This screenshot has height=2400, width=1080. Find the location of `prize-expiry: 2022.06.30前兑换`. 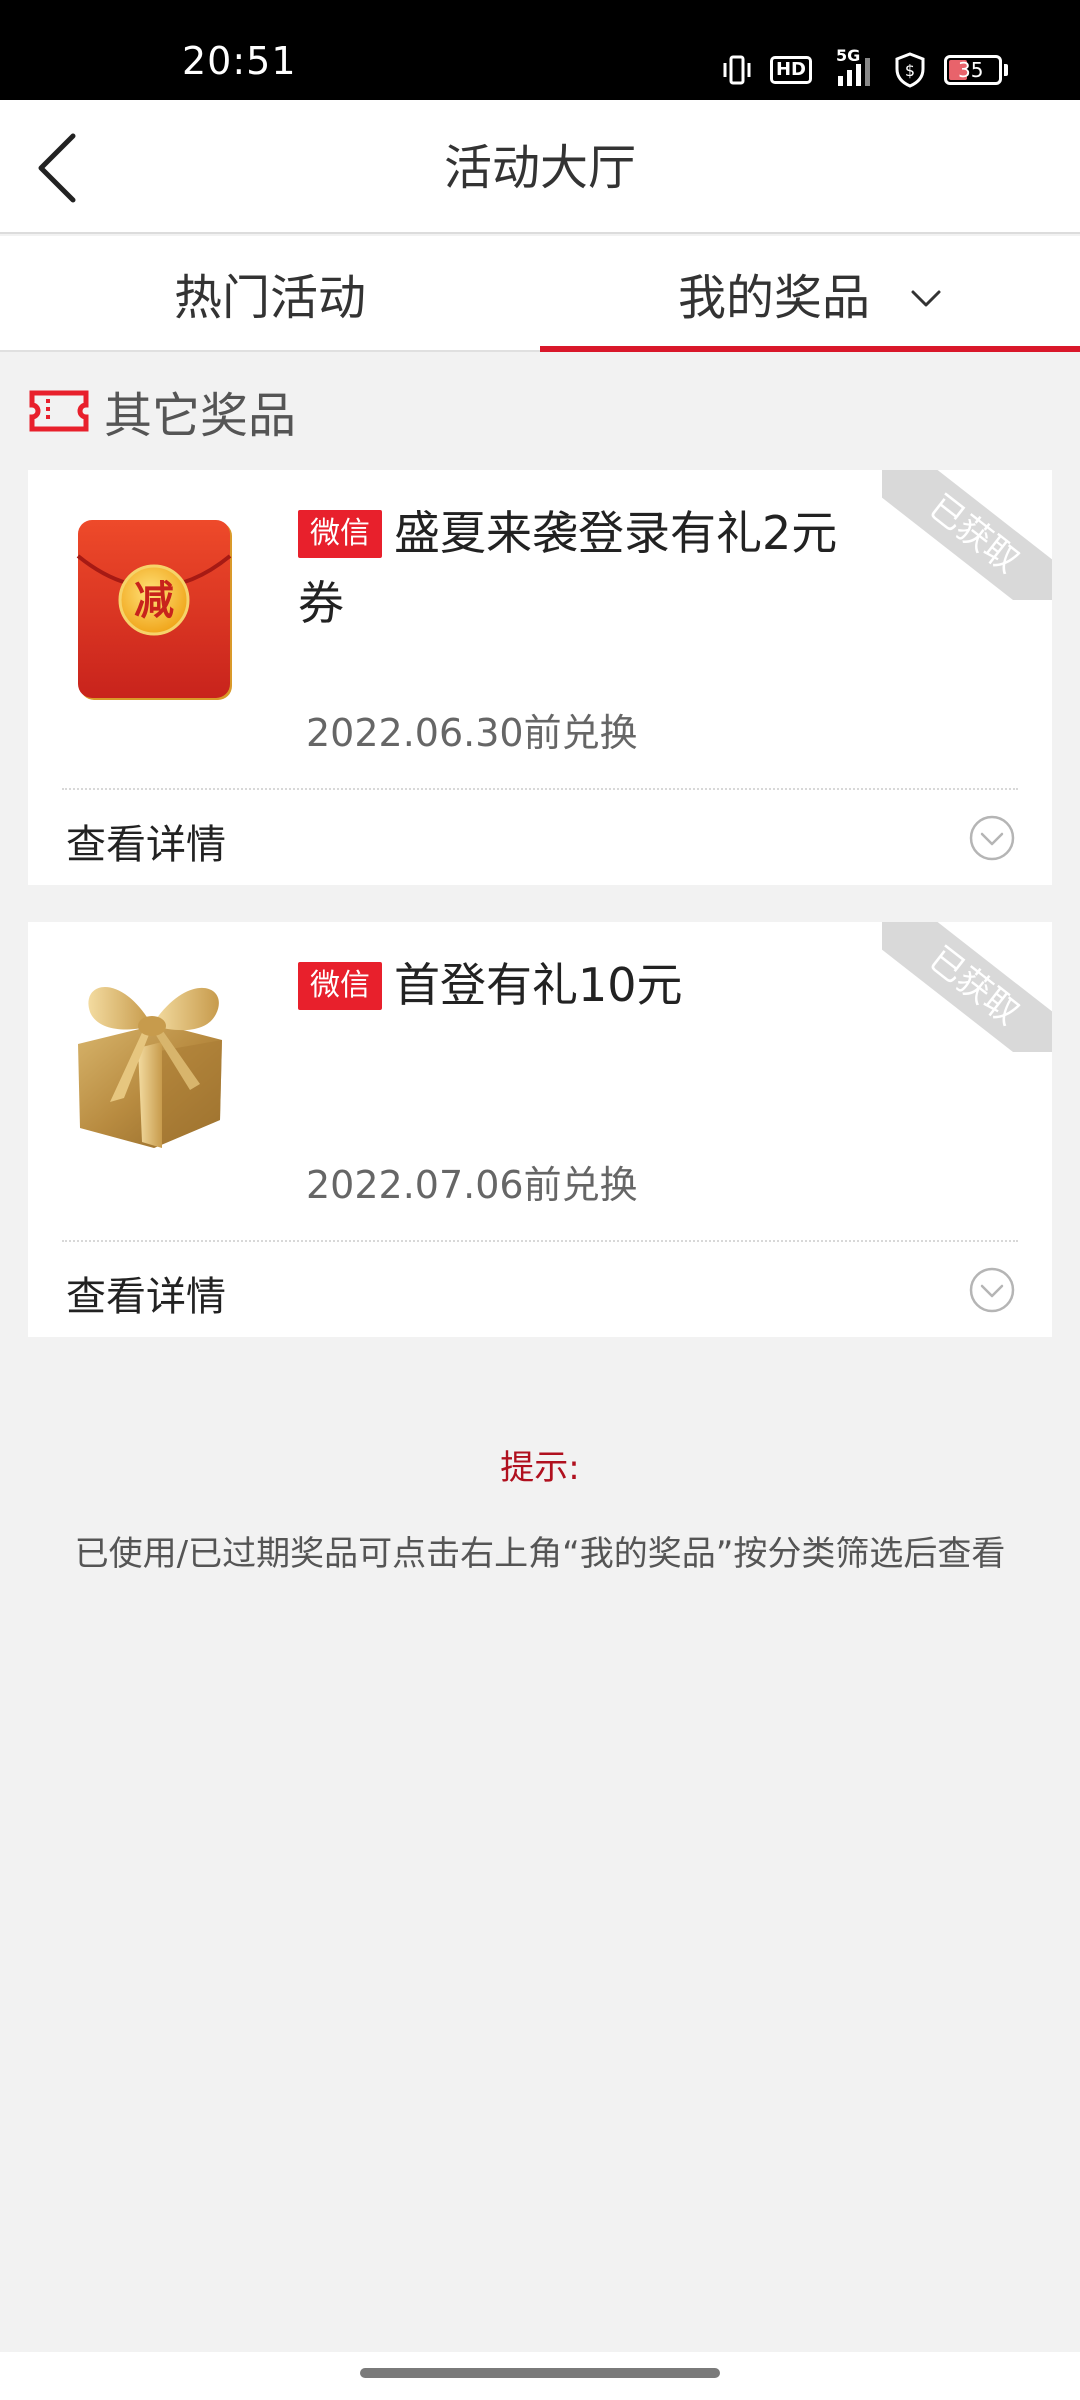

prize-expiry: 2022.06.30前兑换 is located at coordinates (472, 733).